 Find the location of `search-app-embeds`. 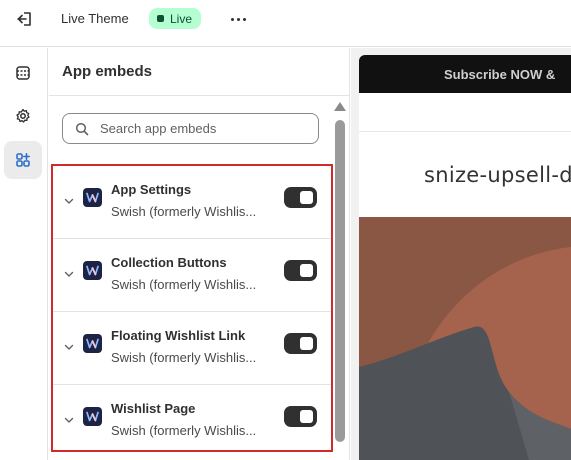

search-app-embeds is located at coordinates (190, 128).